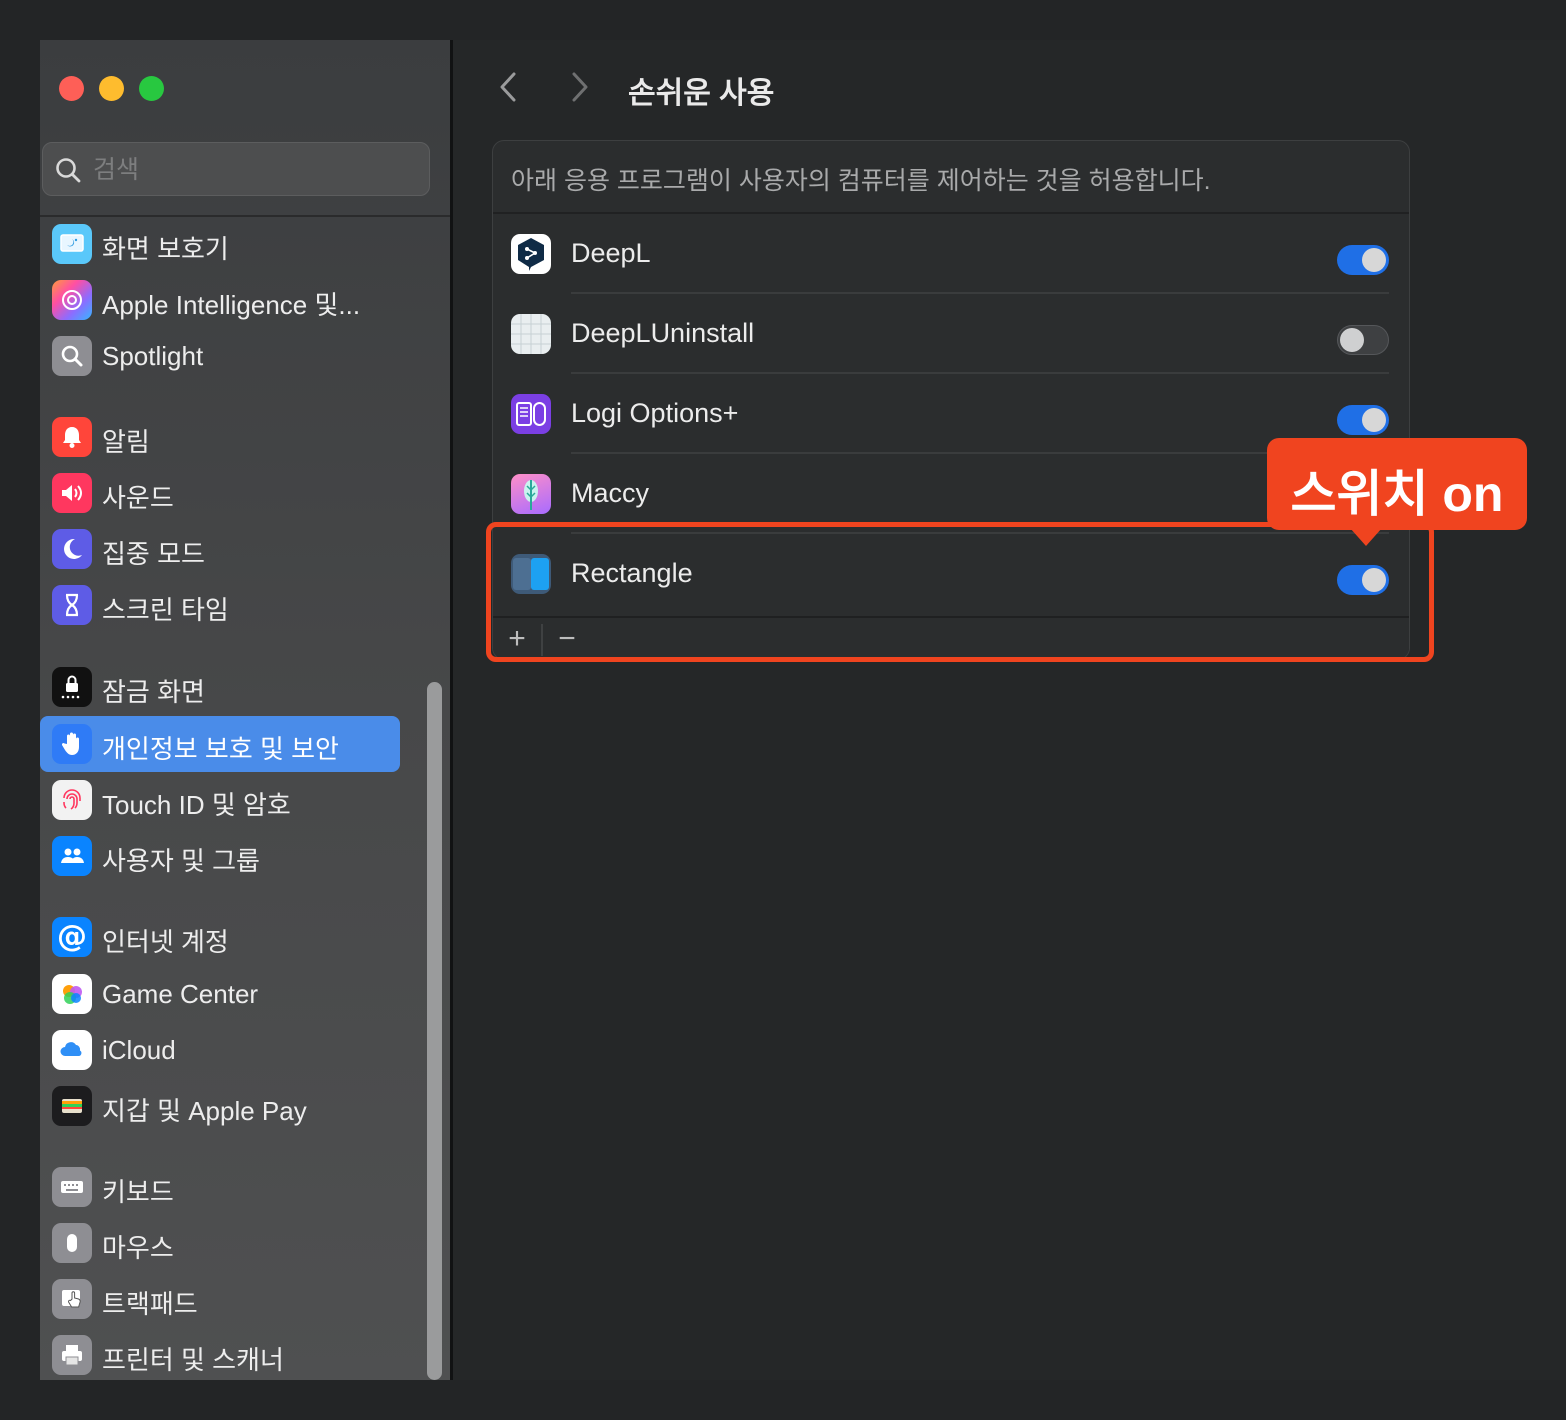 The height and width of the screenshot is (1420, 1566). I want to click on page-title: 손쉬운 사용, so click(701, 93).